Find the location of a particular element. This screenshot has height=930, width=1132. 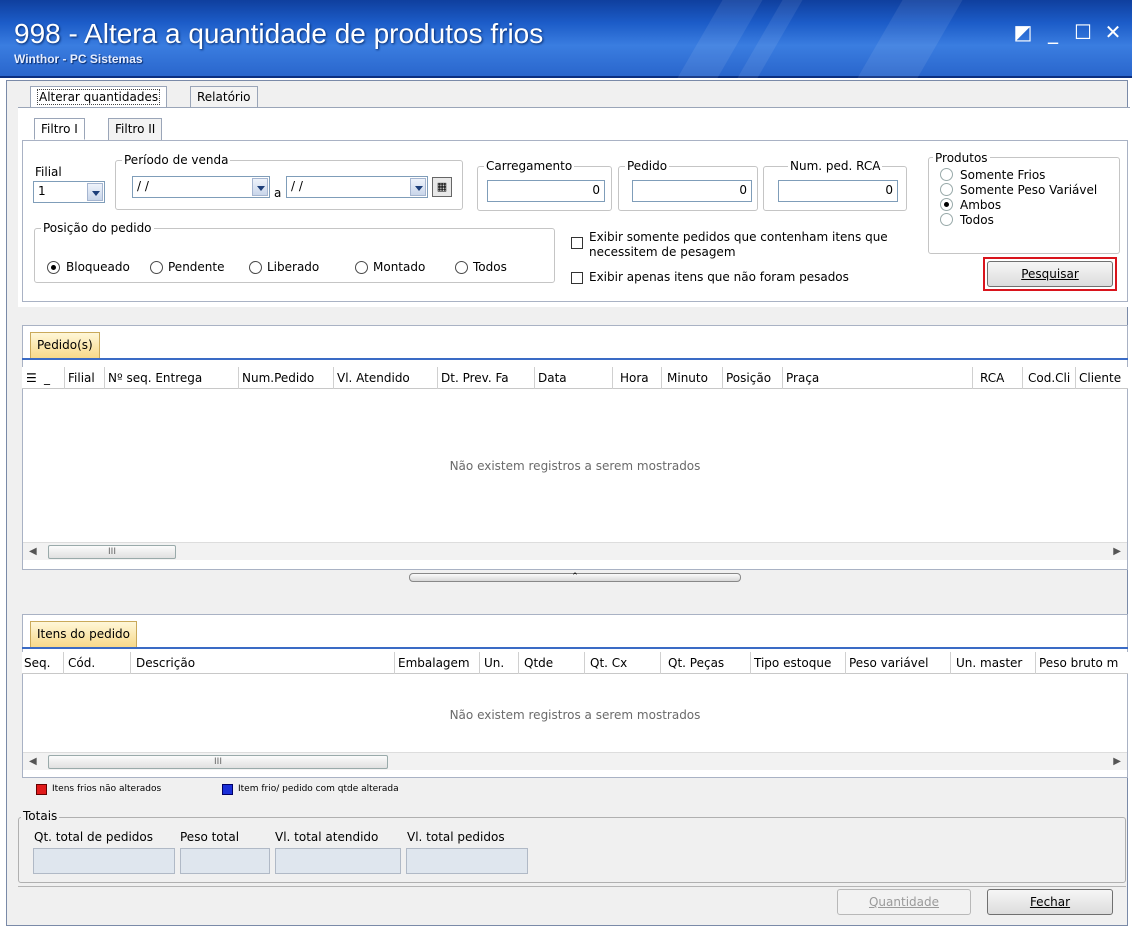

checkbox-pesagem is located at coordinates (577, 243).